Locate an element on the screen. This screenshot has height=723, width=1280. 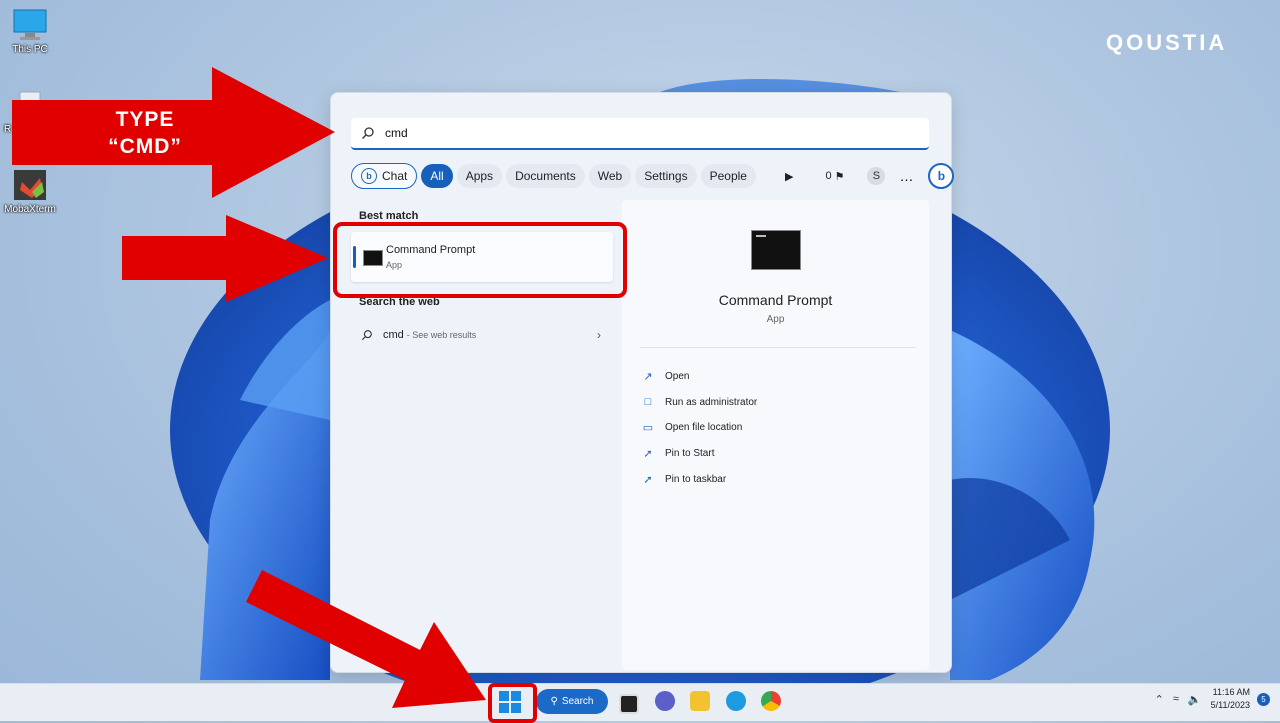
annotation-arrow-start is located at coordinates (366, 639).